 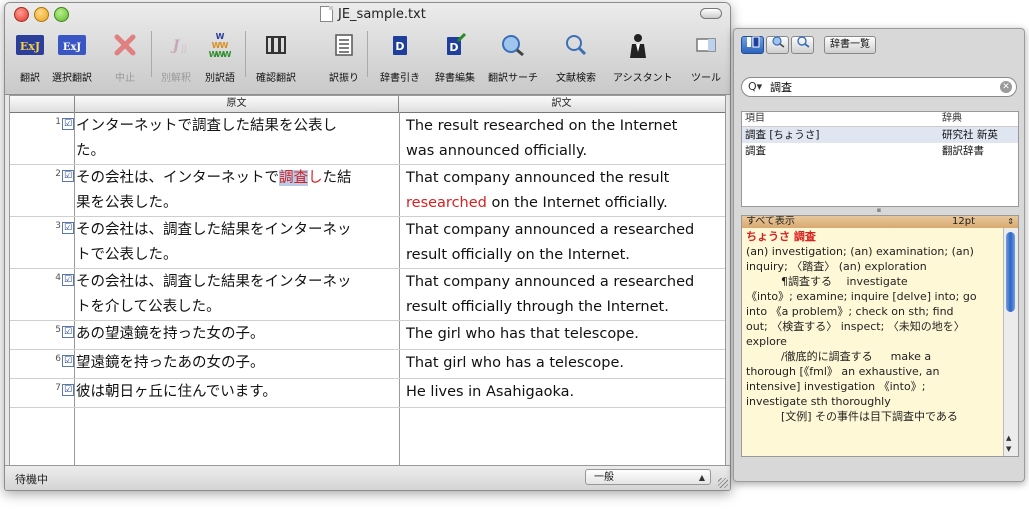 I want to click on svg-text: ExJ, so click(x=30, y=46).